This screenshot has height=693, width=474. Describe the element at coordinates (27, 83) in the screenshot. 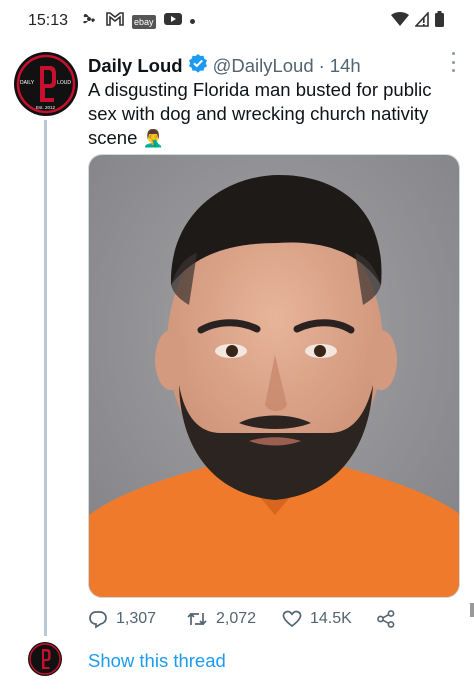

I see `avatar-left-text: DAILY` at that location.